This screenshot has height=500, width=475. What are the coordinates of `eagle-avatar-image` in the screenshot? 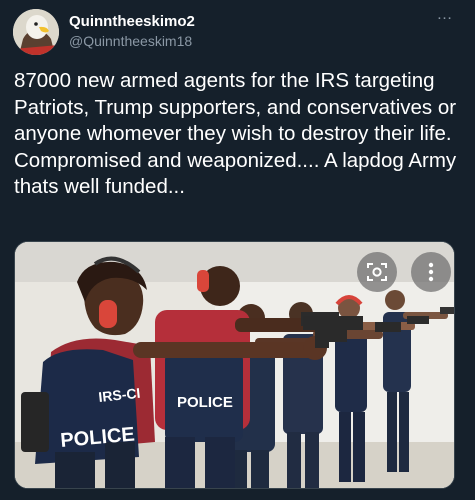 It's located at (36, 32).